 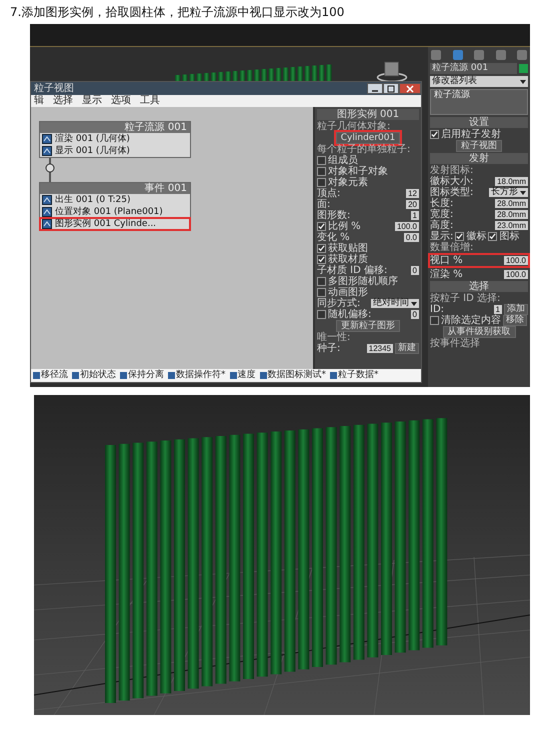 What do you see at coordinates (338, 303) in the screenshot?
I see `field-label: 同步方式:` at bounding box center [338, 303].